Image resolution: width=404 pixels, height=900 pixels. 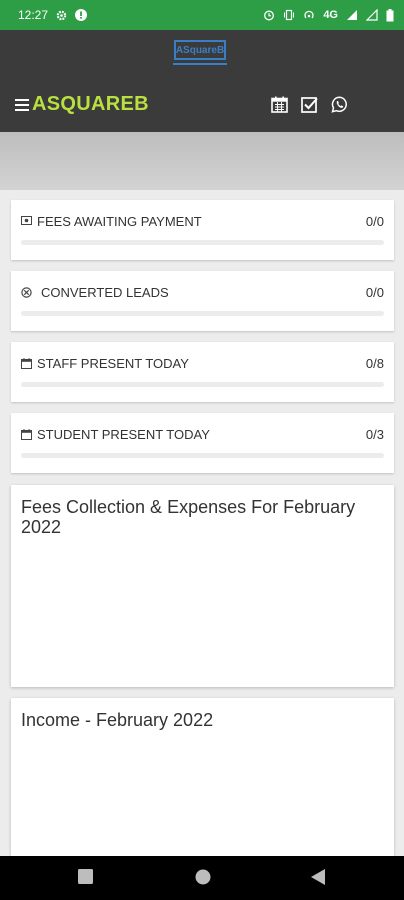 I want to click on checkbox-icon, so click(x=310, y=105).